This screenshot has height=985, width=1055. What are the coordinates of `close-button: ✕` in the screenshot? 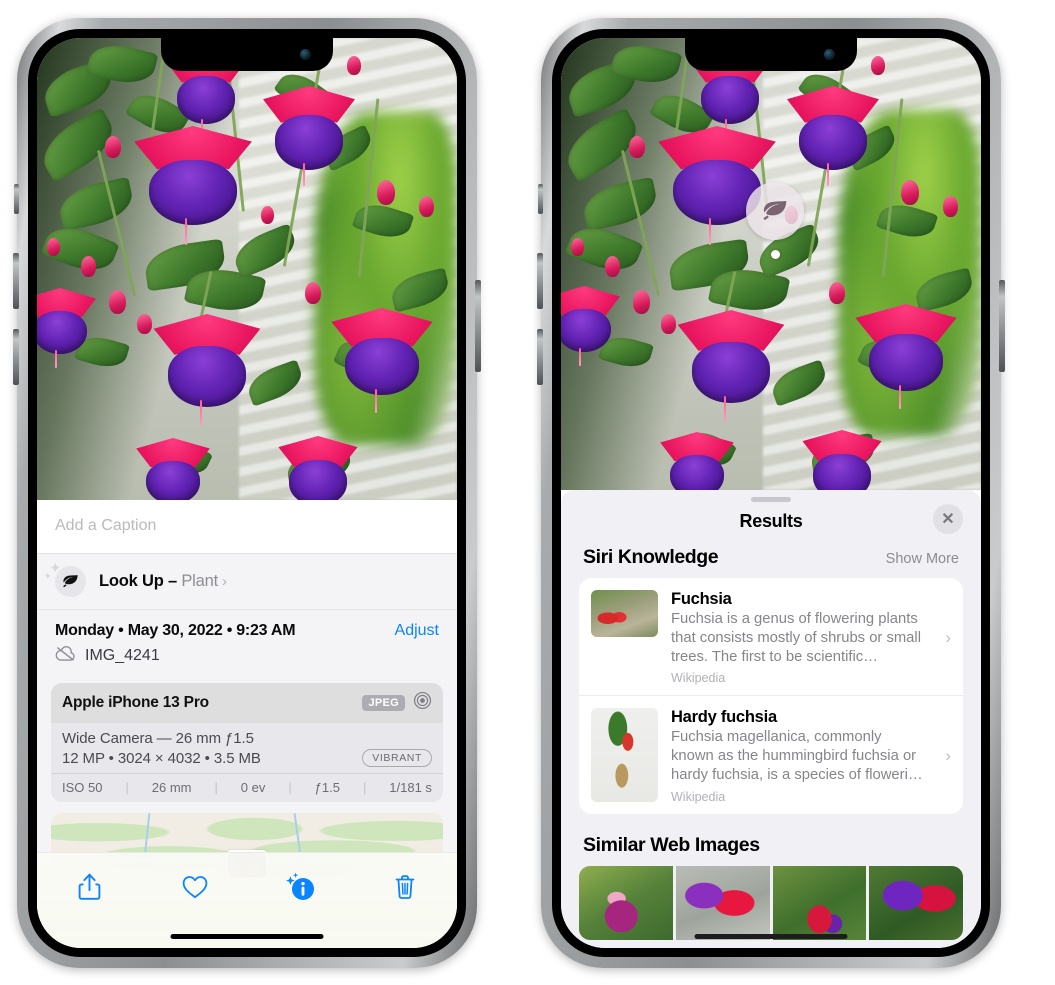 It's located at (948, 519).